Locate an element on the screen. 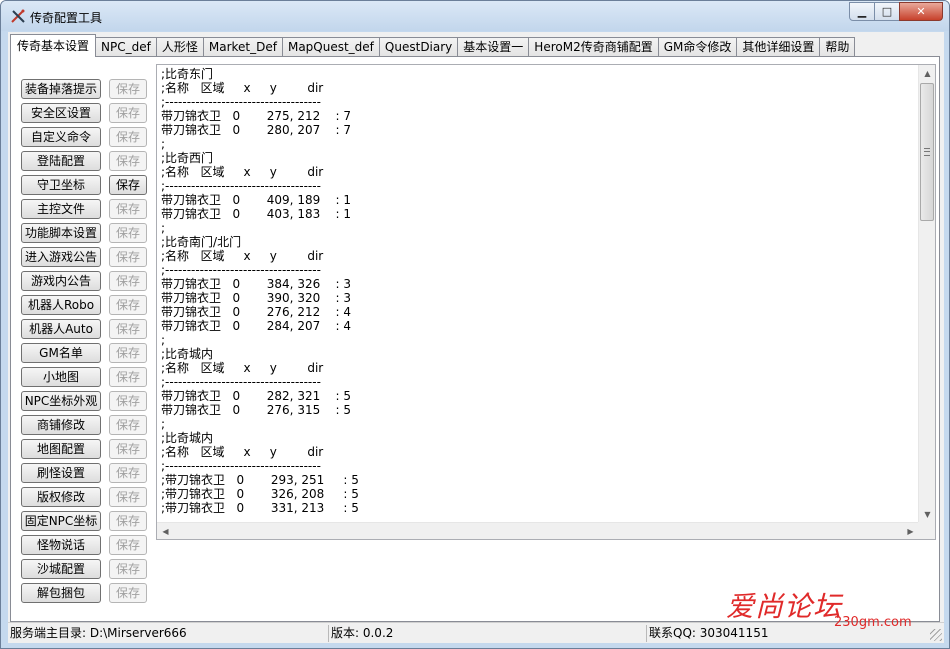 The height and width of the screenshot is (649, 950). config-button: 机器人Auto is located at coordinates (61, 329).